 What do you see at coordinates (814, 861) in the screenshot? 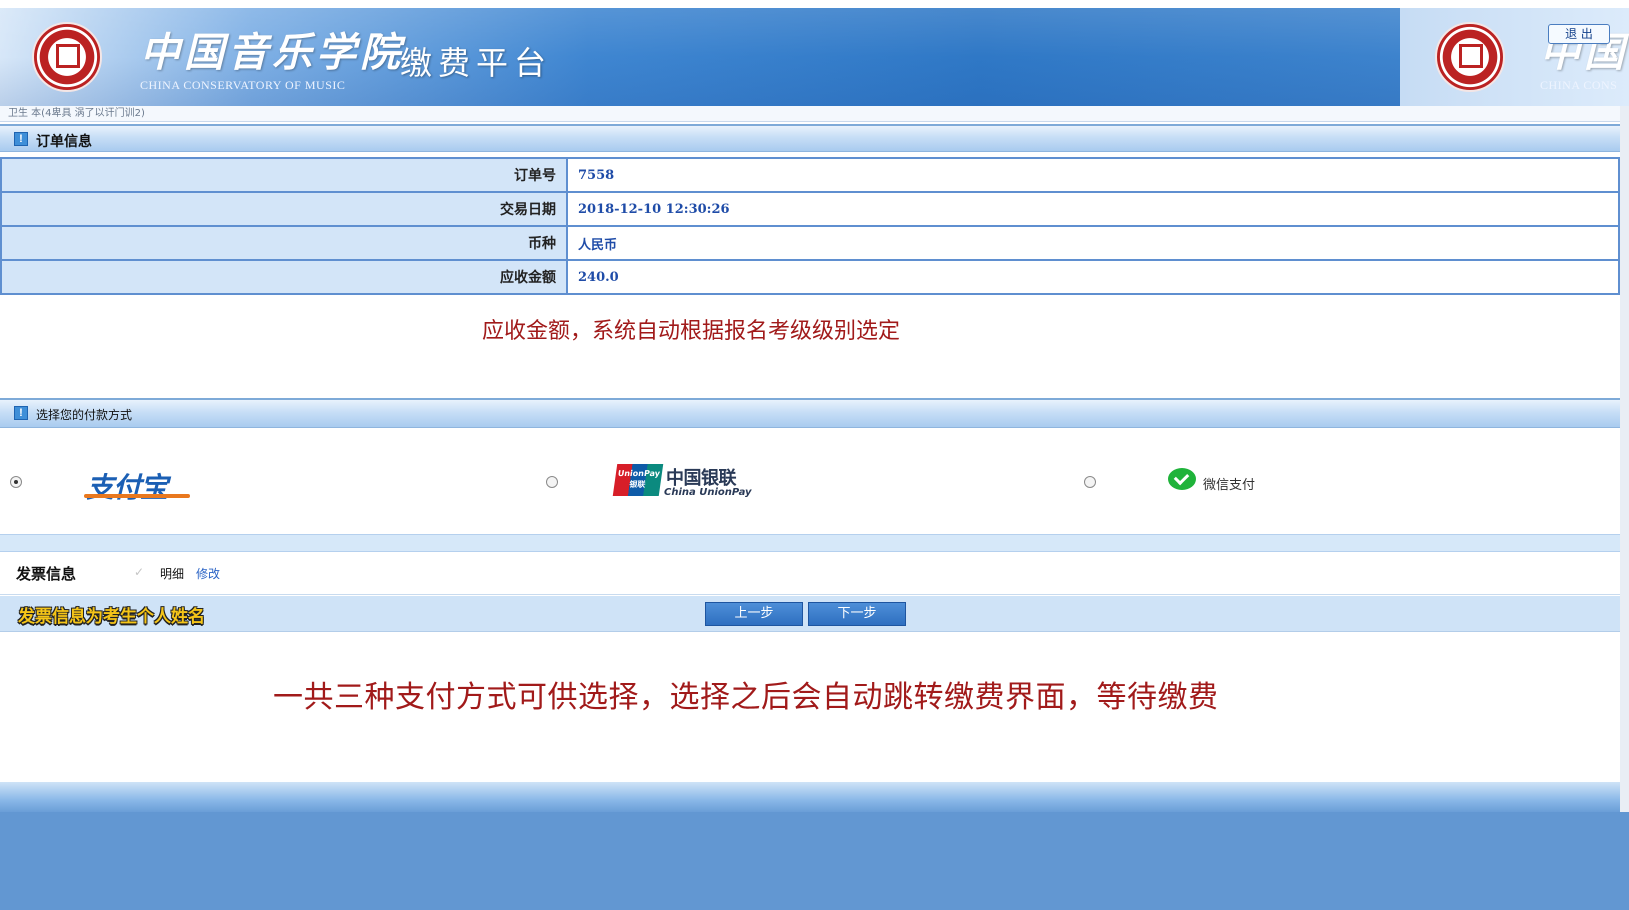
I see `footer` at bounding box center [814, 861].